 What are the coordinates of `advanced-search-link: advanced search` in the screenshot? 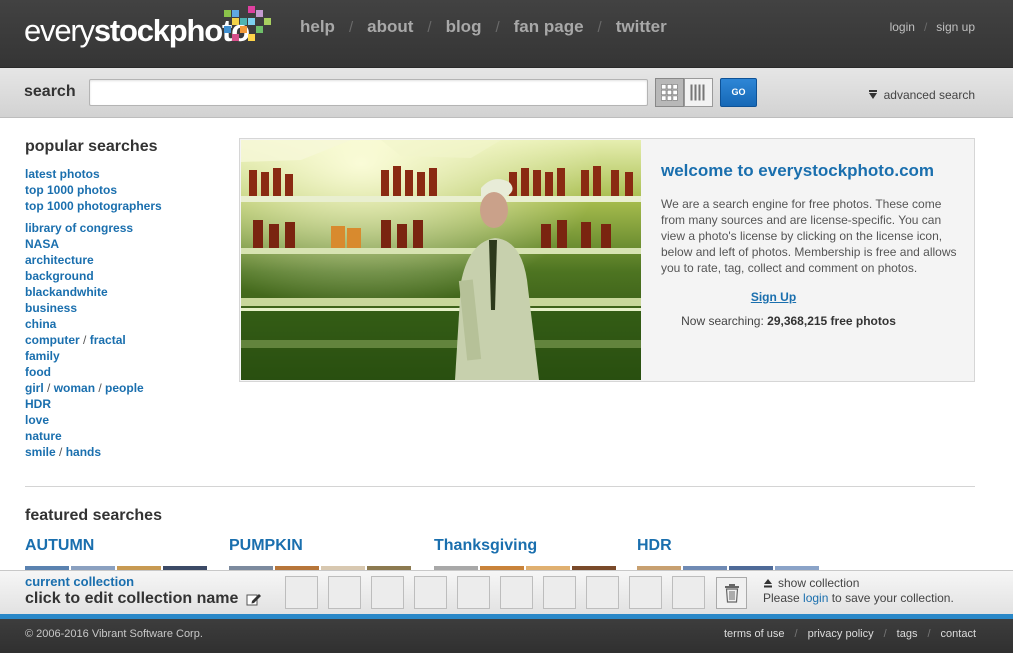 It's located at (921, 95).